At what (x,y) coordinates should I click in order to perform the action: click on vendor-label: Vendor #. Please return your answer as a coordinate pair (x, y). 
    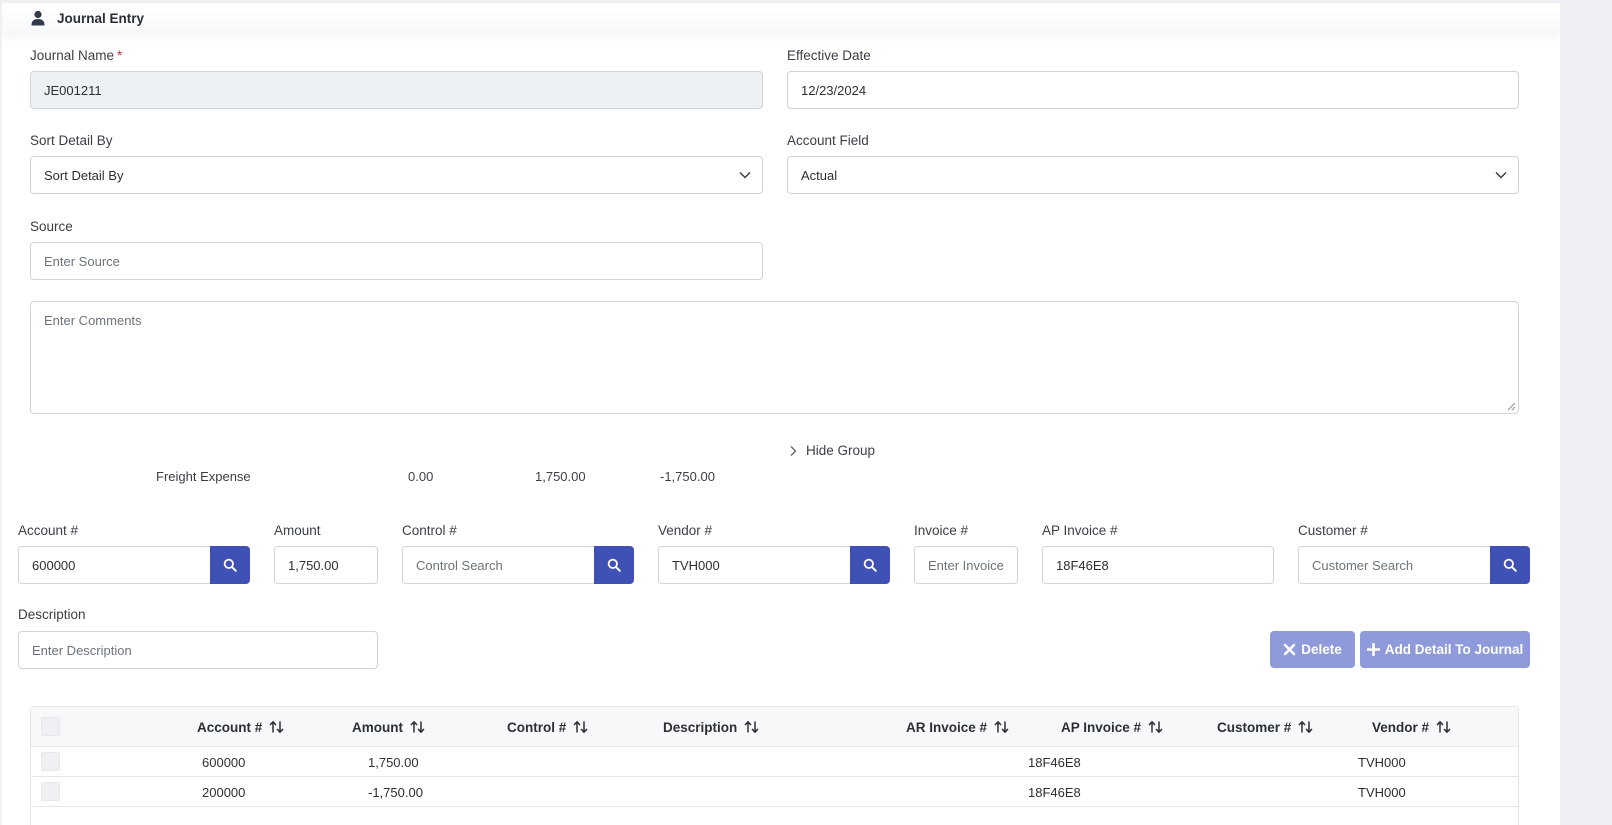
    Looking at the image, I should click on (685, 530).